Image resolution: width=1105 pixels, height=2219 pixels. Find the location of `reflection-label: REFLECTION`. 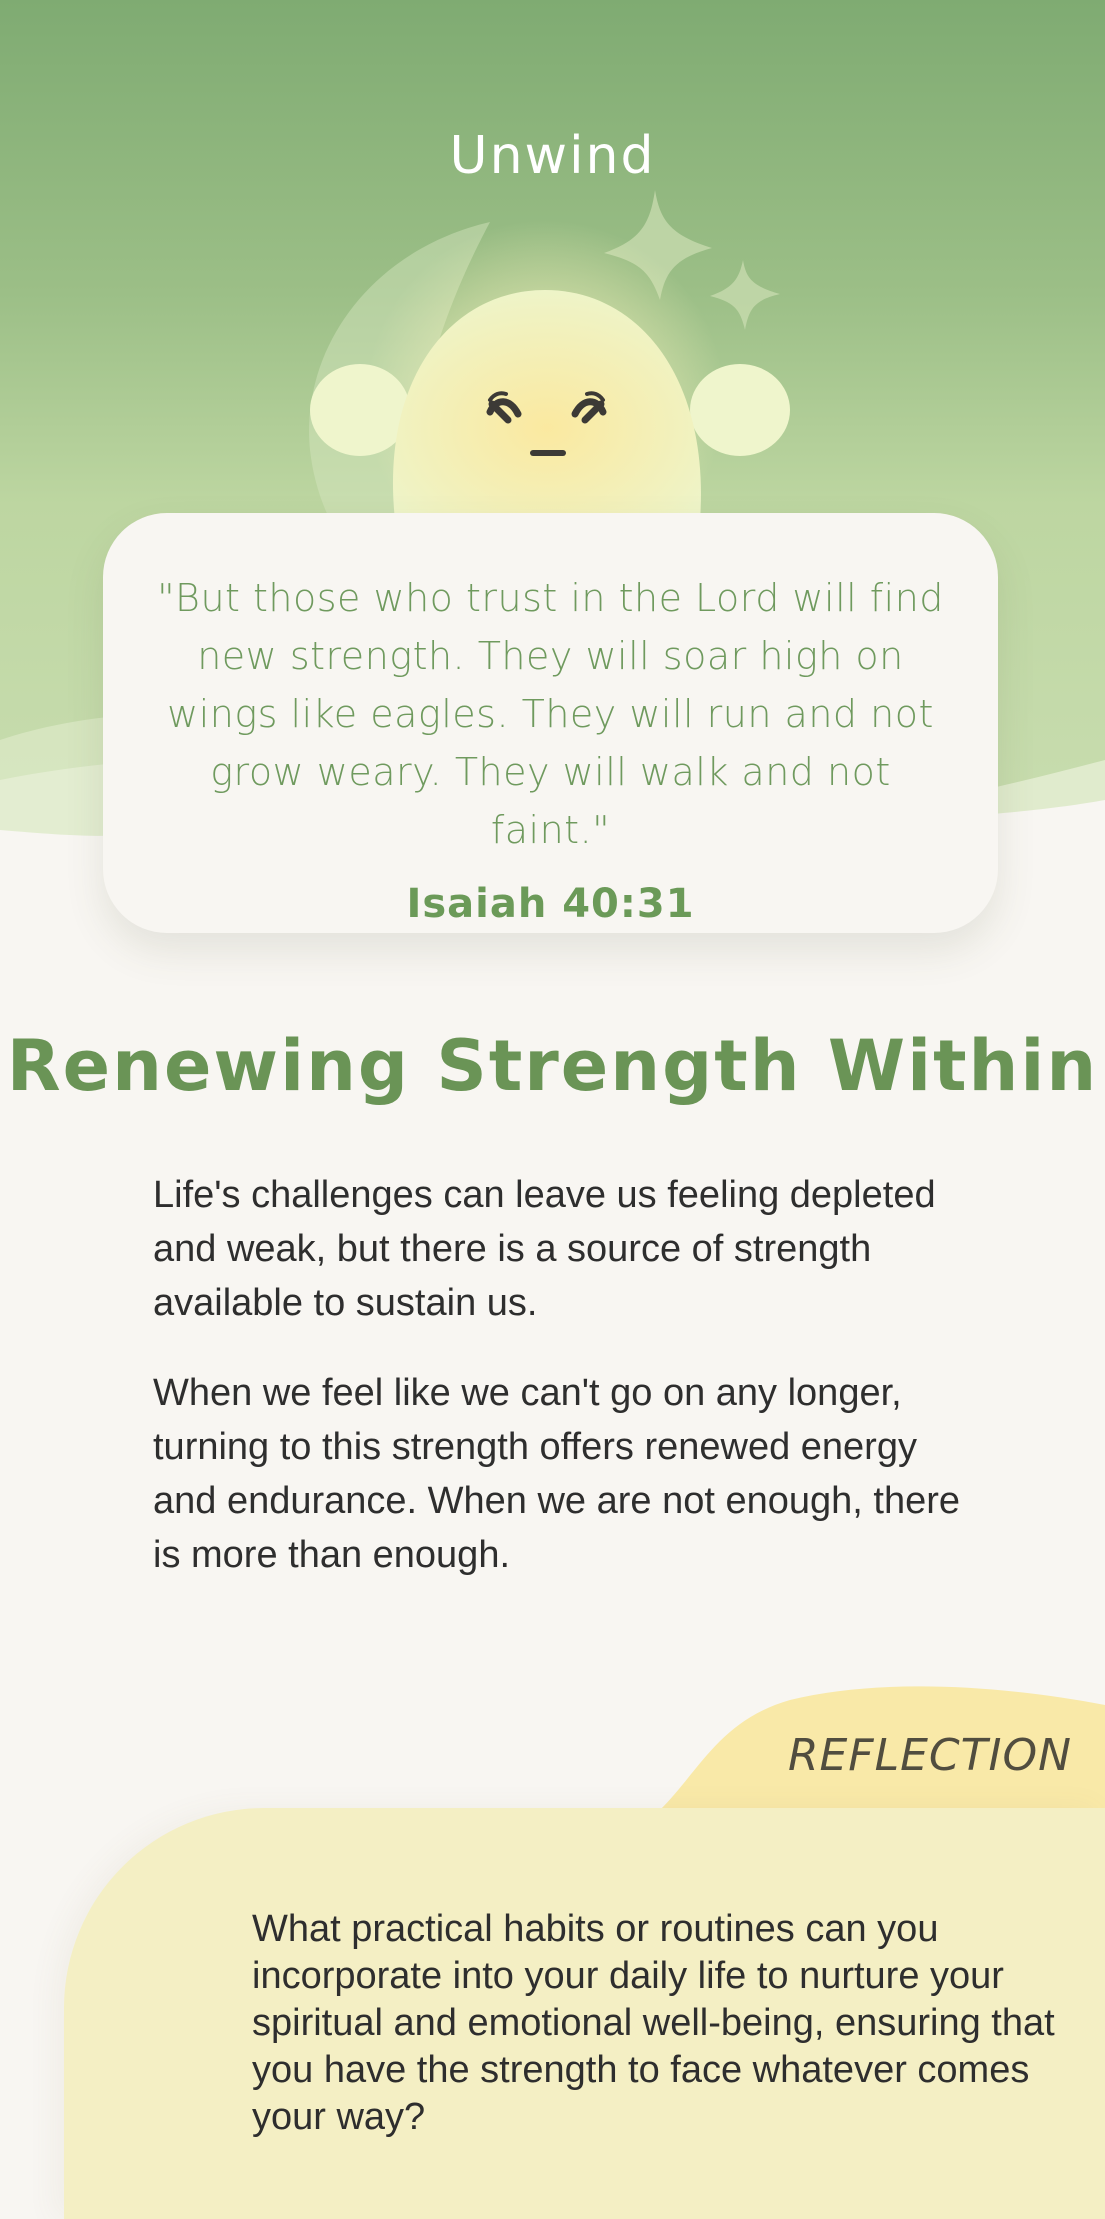

reflection-label: REFLECTION is located at coordinates (930, 1755).